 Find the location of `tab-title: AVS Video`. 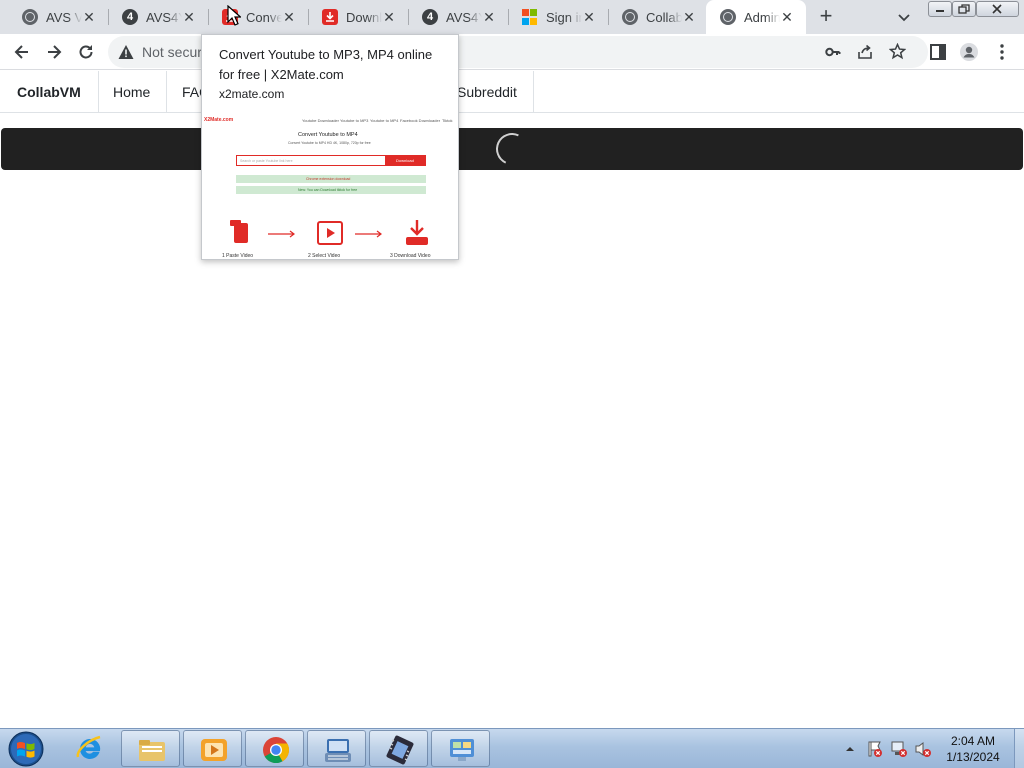

tab-title: AVS Video is located at coordinates (64, 17).